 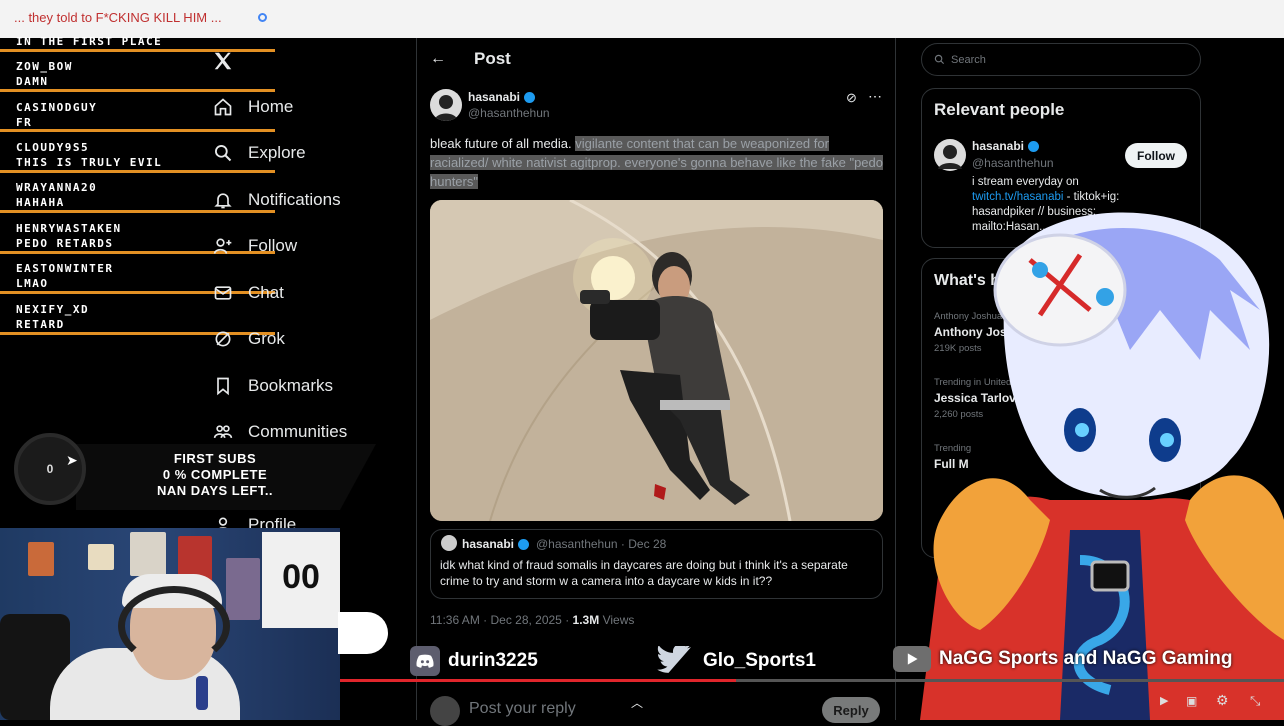 I want to click on communities-icon, so click(x=223, y=432).